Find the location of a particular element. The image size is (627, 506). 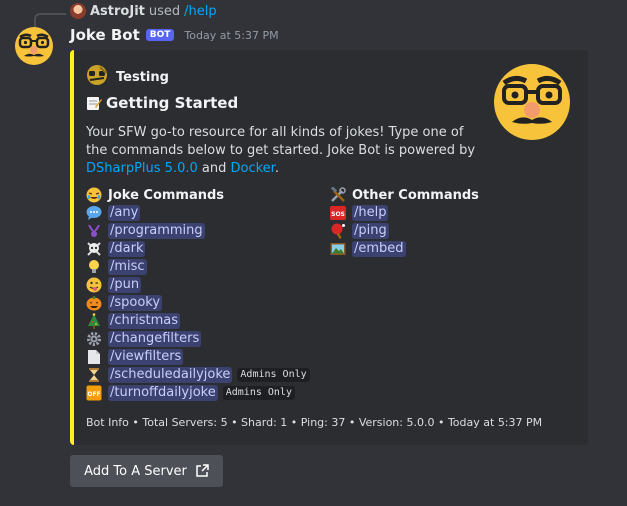

command-viewfilters: /viewfilters is located at coordinates (146, 357).